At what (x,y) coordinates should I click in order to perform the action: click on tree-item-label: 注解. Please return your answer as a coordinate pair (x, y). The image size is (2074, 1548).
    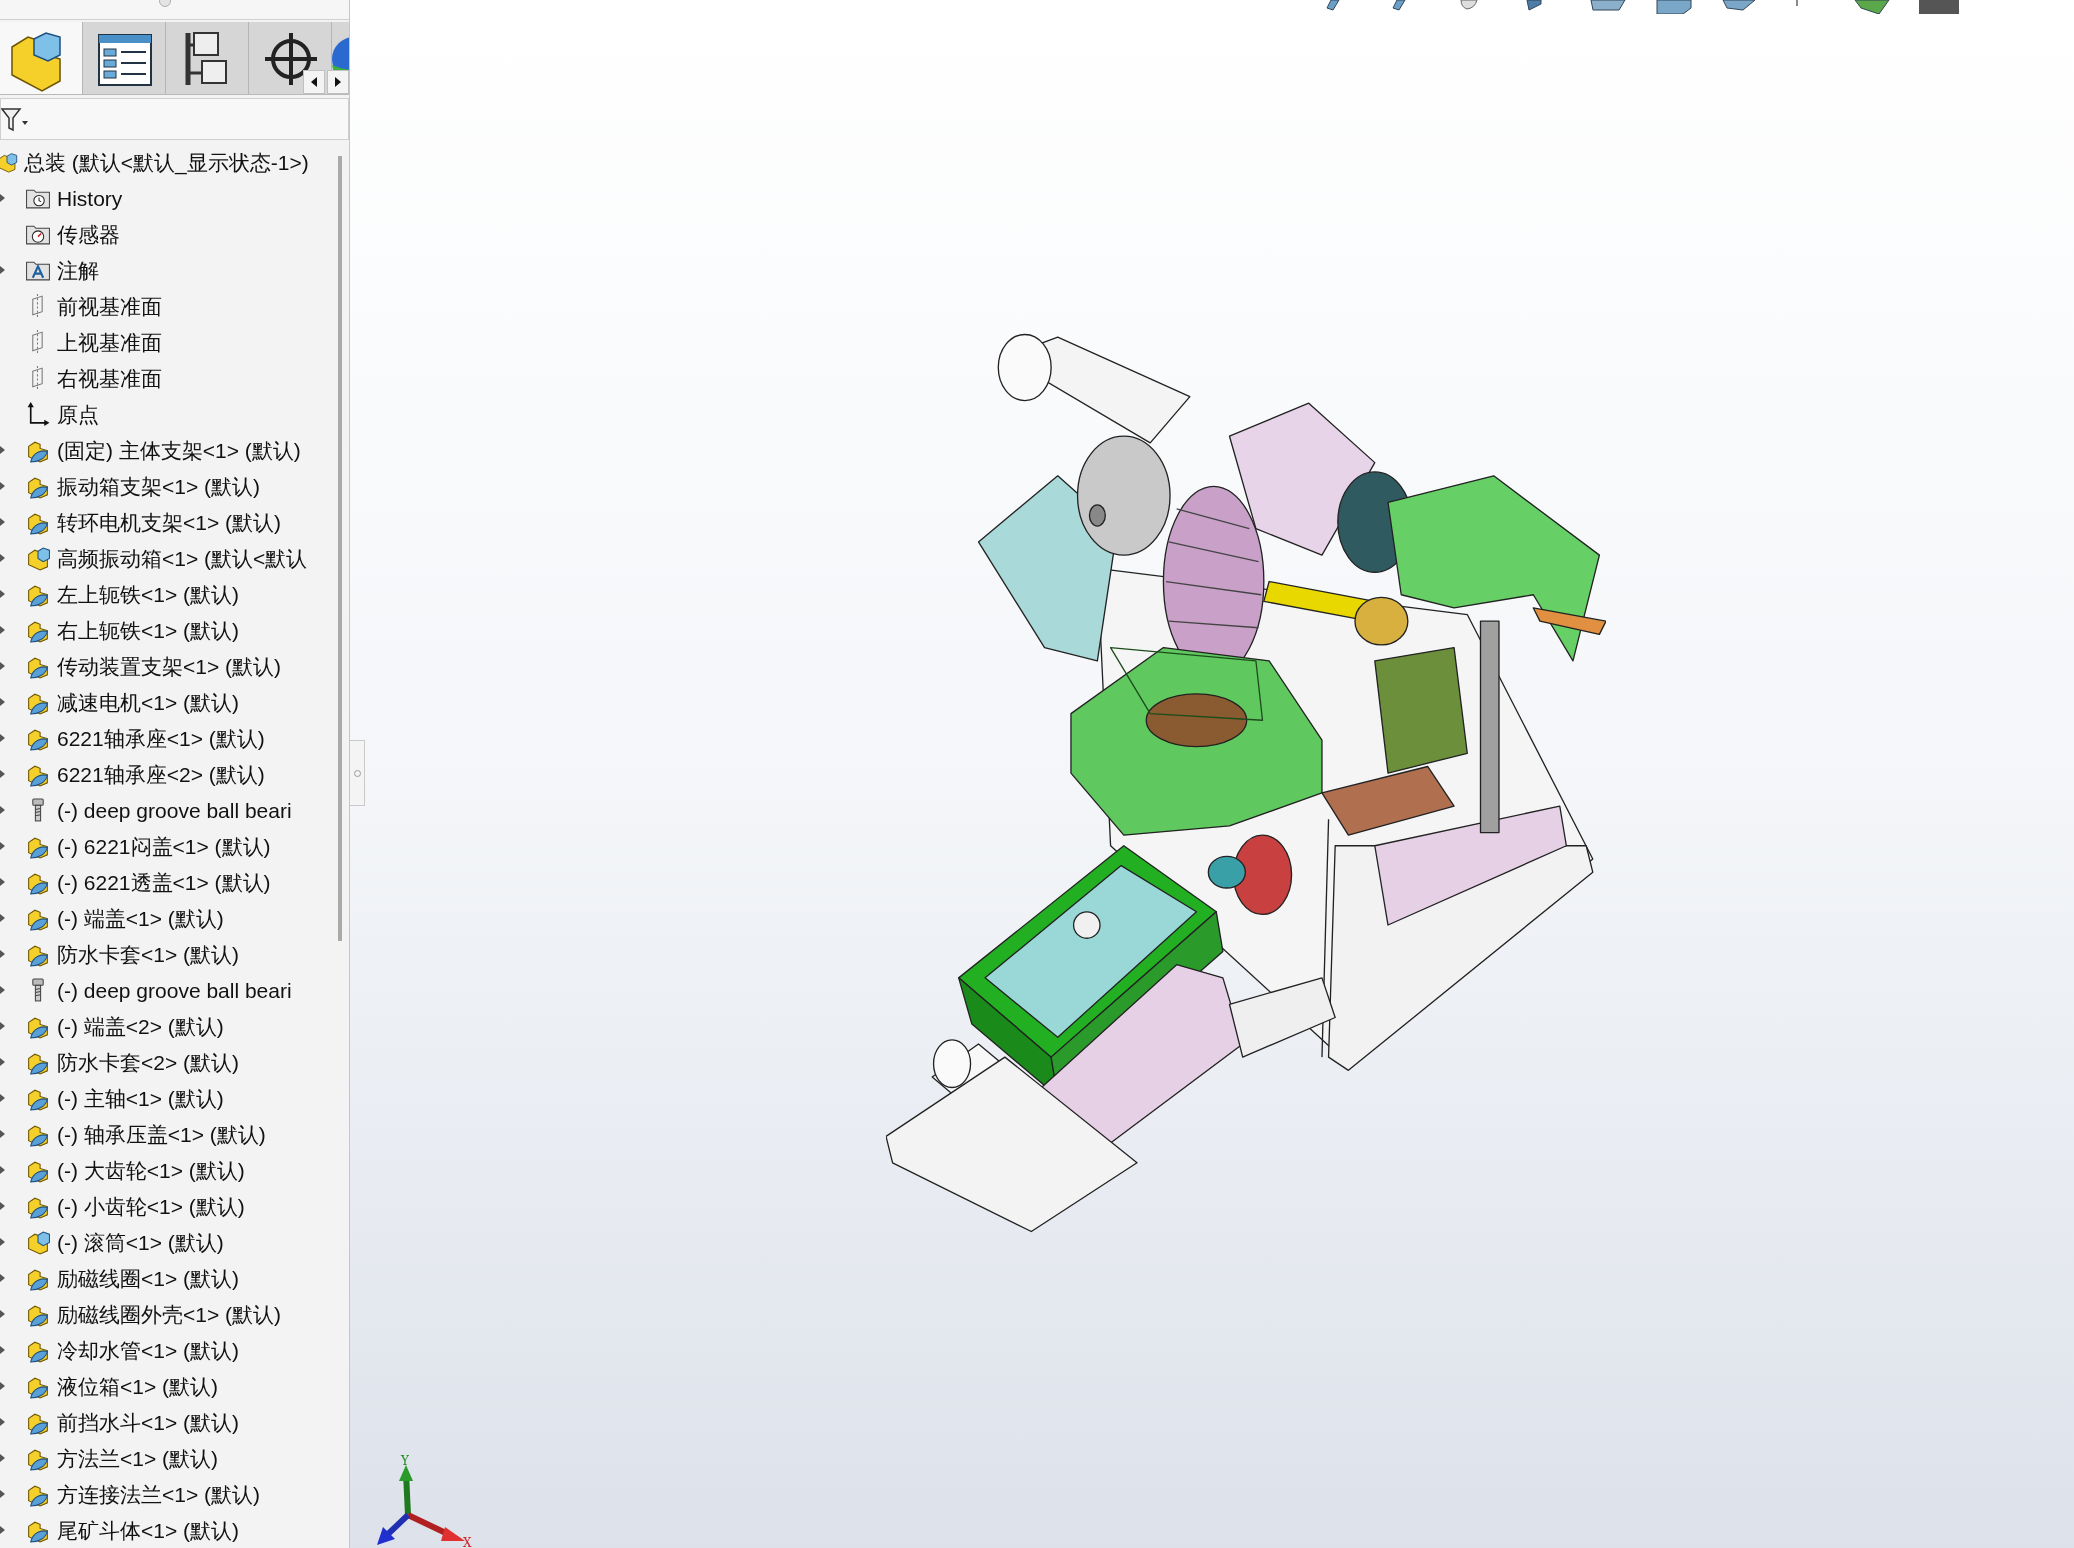
    Looking at the image, I should click on (78, 270).